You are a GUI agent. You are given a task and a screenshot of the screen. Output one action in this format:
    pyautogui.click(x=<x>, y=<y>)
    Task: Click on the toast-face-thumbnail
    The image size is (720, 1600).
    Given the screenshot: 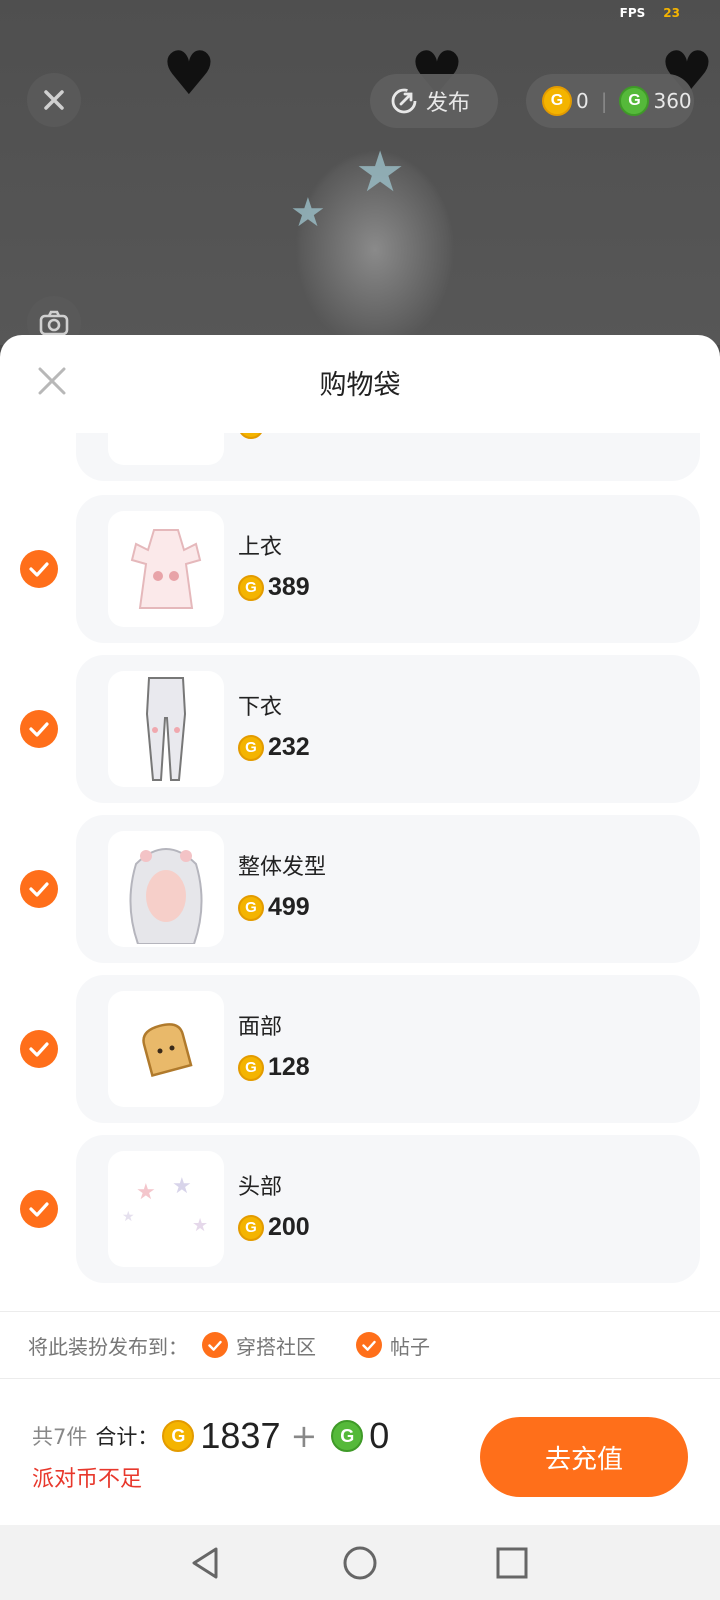 What is the action you would take?
    pyautogui.click(x=166, y=1049)
    